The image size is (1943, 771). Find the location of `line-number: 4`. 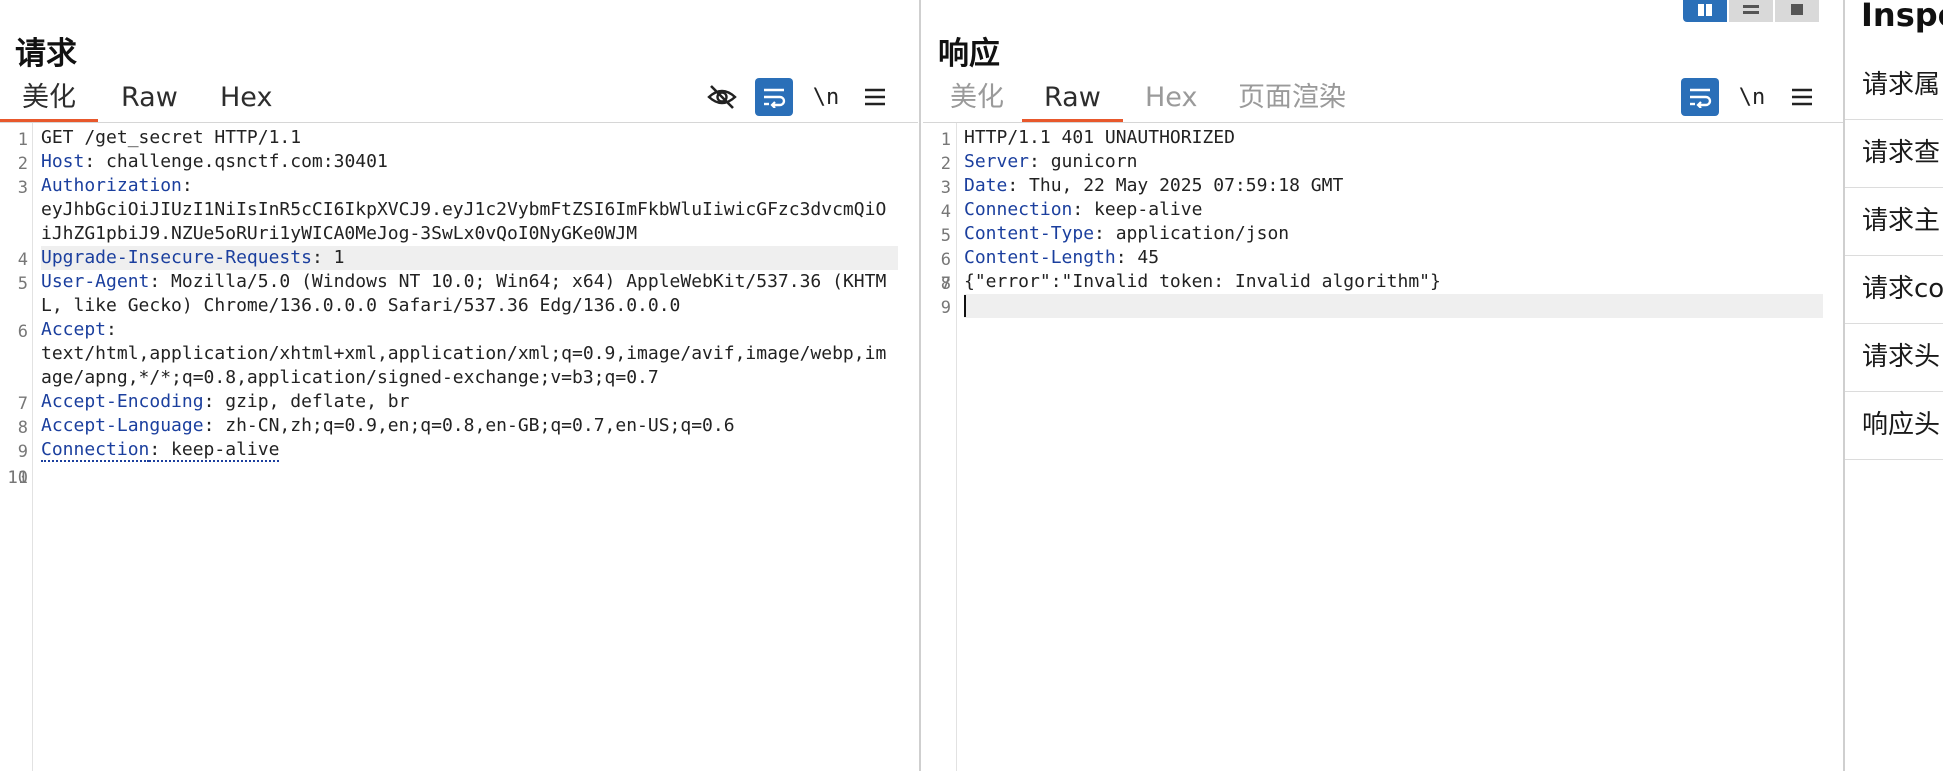

line-number: 4 is located at coordinates (22, 260).